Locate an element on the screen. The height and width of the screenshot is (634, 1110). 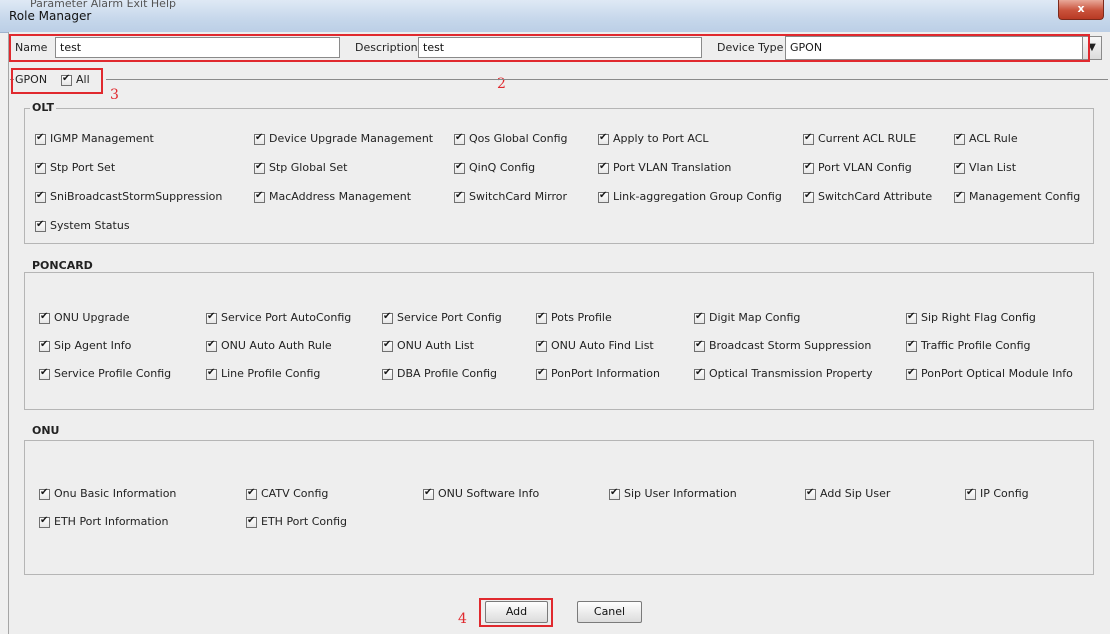
poncard-checkbox-label: Traffic Profile Config is located at coordinates (976, 345).